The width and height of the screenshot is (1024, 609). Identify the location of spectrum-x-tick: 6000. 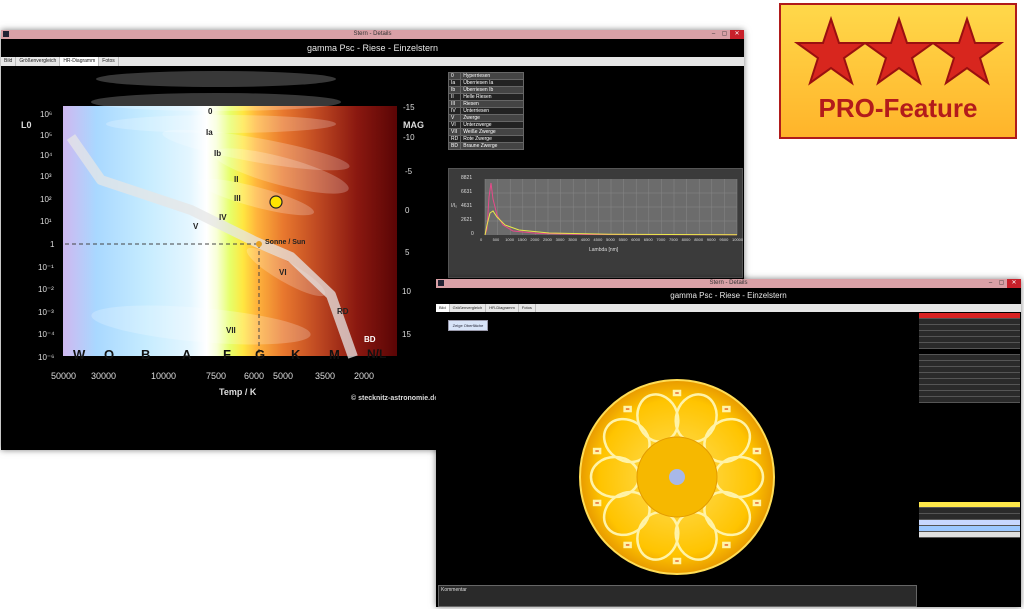
(636, 239).